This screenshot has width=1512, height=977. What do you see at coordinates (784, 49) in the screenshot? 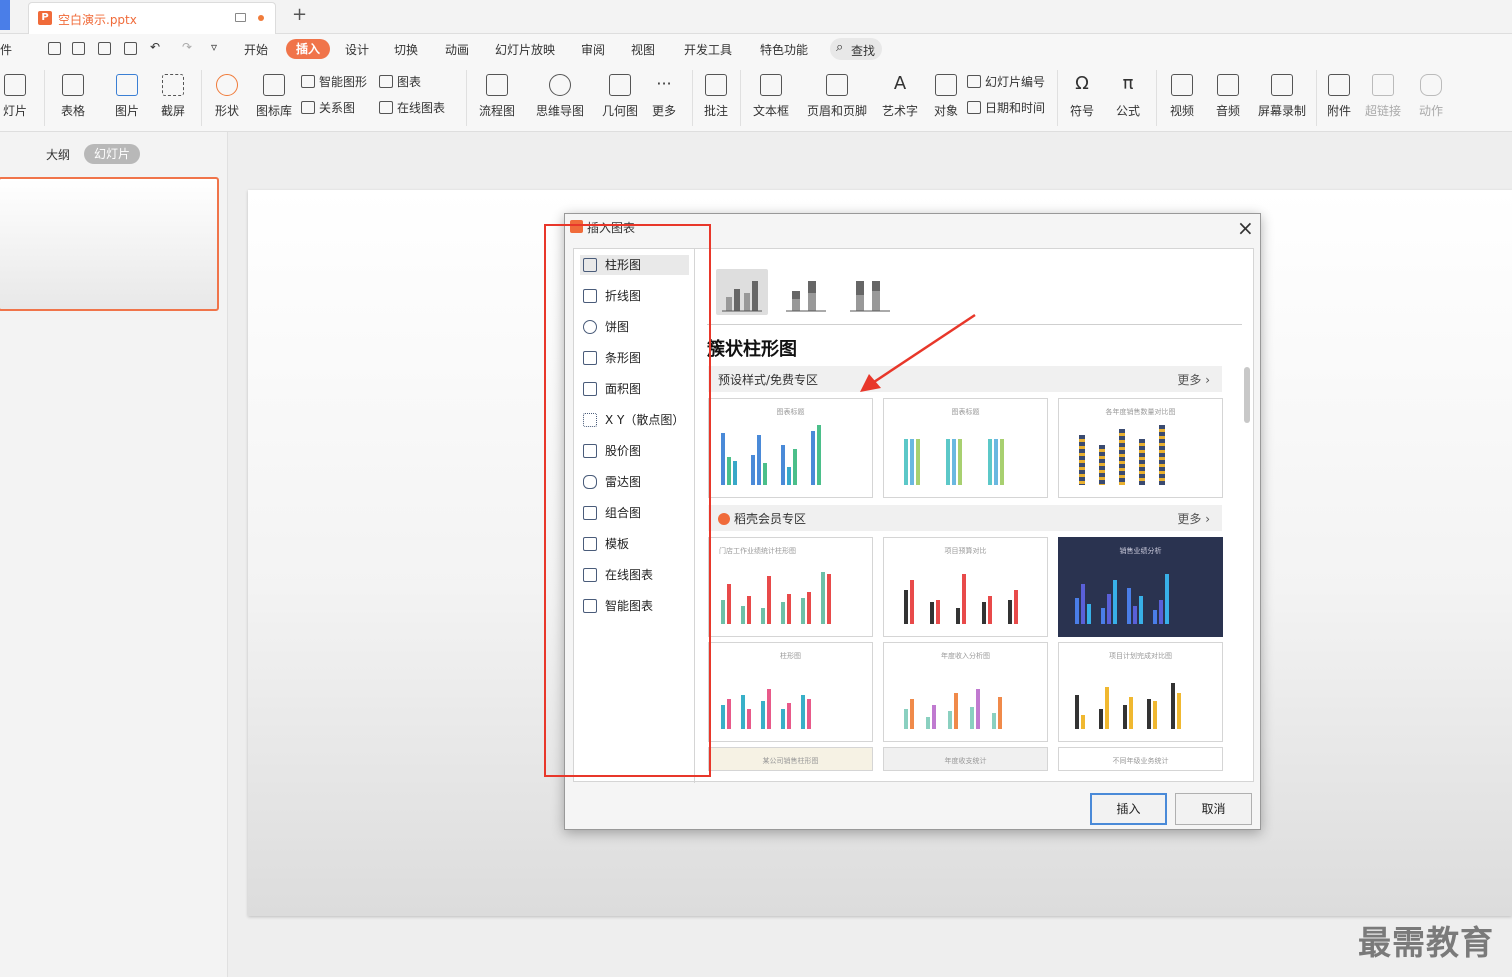
I see `tab-special: 特色功能` at bounding box center [784, 49].